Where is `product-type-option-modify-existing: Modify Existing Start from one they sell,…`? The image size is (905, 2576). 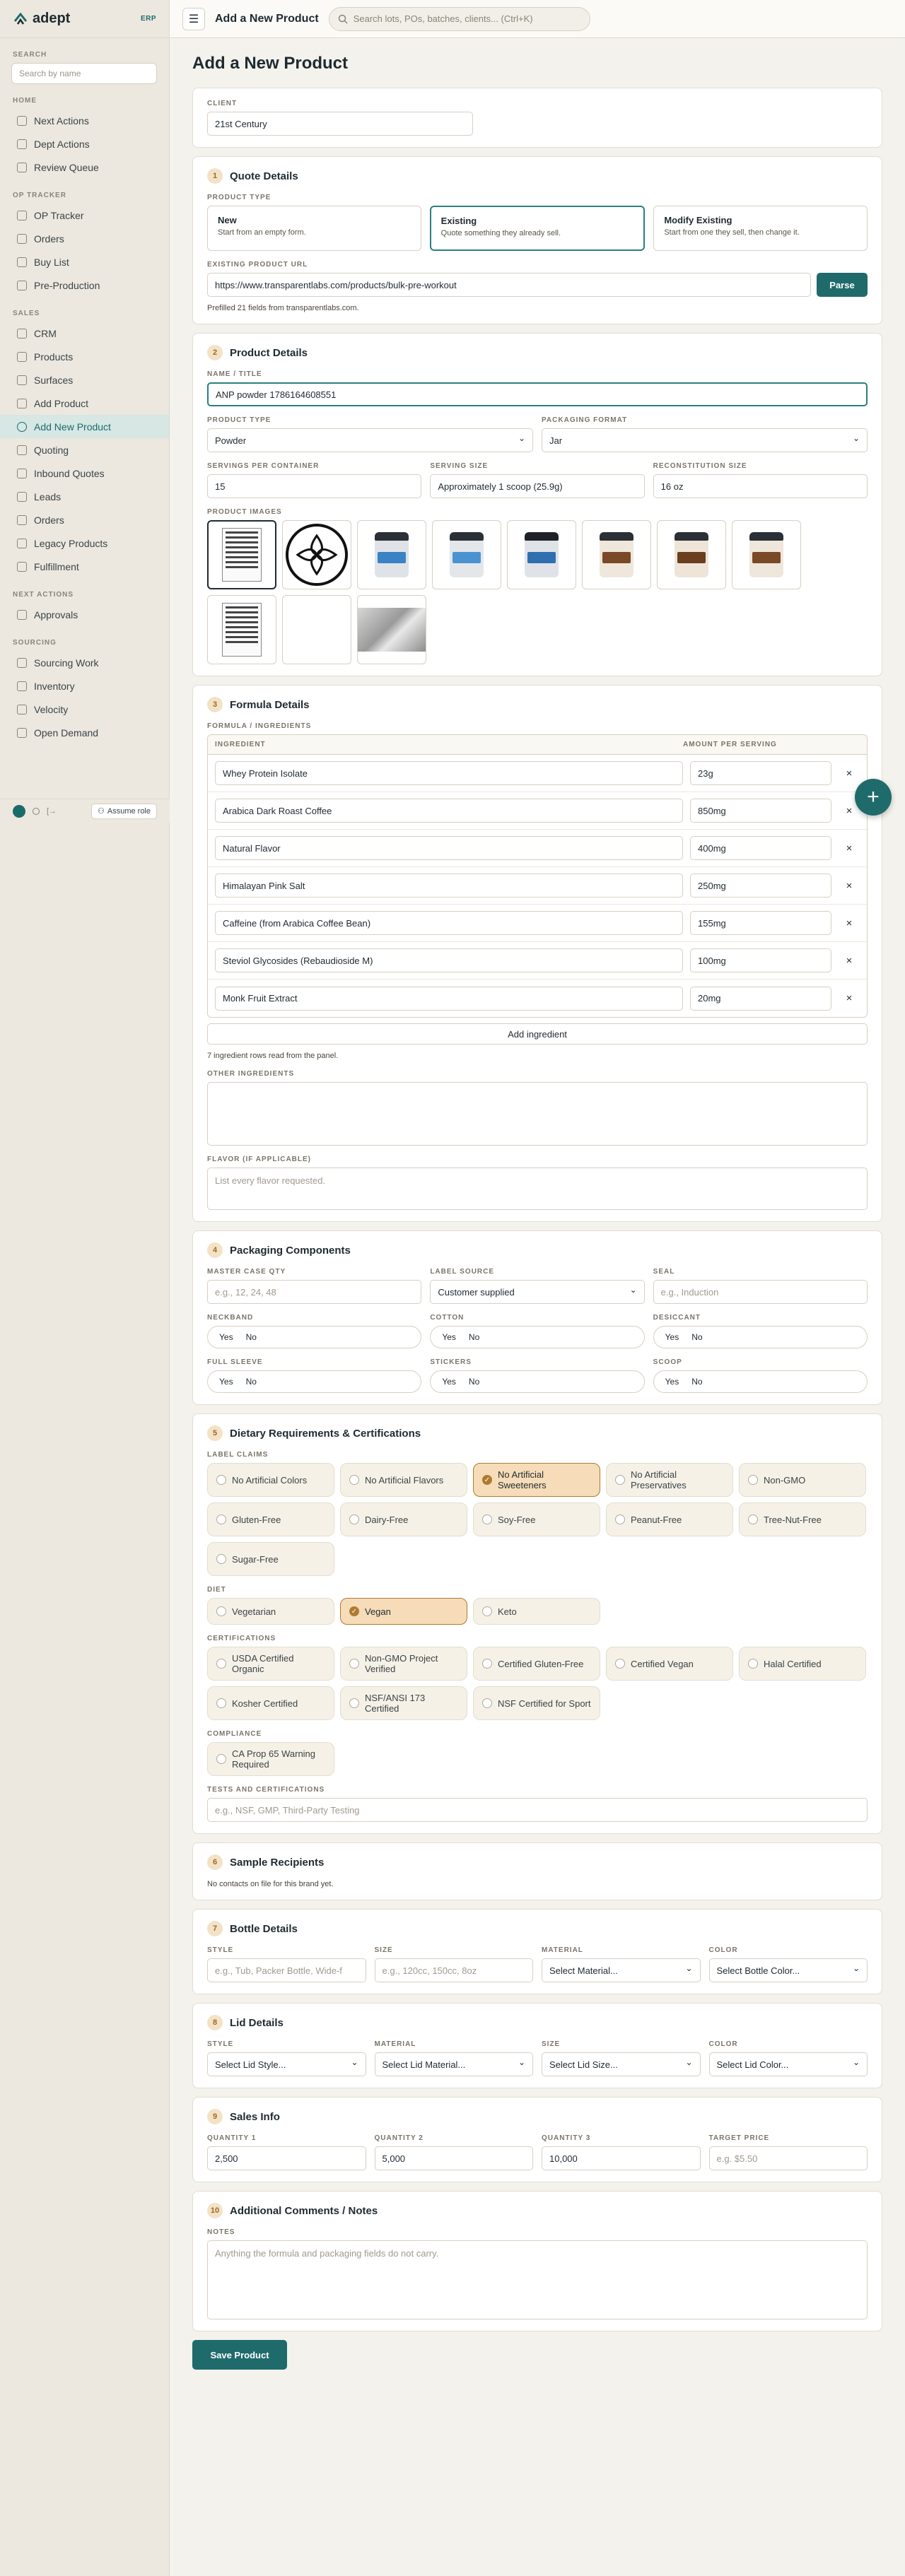
product-type-option-modify-existing: Modify Existing Start from one they sell,… is located at coordinates (760, 228).